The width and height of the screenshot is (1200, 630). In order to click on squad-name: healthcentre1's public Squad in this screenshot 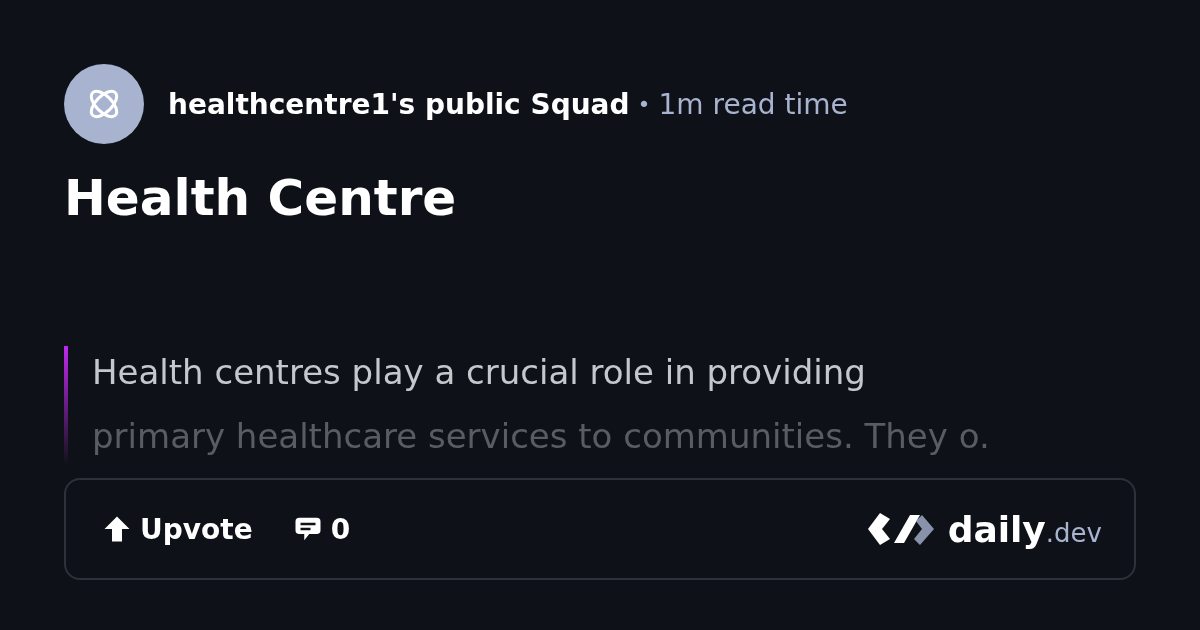, I will do `click(399, 104)`.